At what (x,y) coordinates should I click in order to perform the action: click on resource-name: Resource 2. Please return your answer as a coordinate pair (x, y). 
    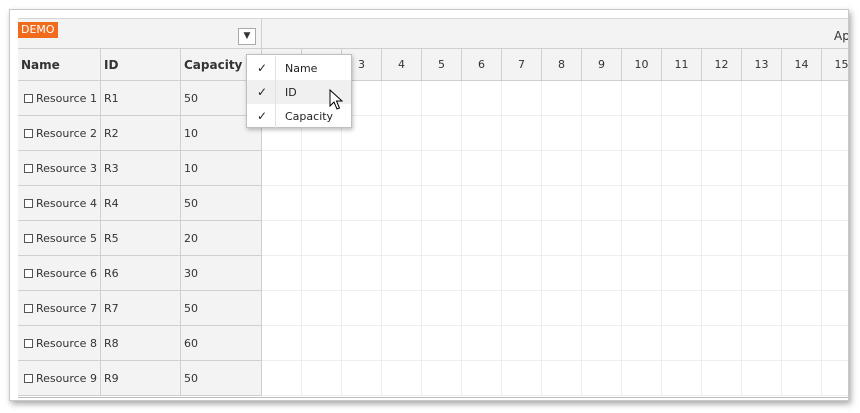
    Looking at the image, I should click on (66, 133).